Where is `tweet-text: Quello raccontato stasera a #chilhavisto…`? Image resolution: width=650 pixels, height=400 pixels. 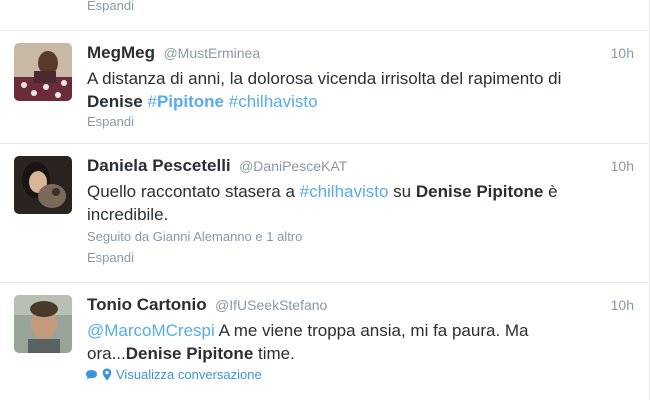 tweet-text: Quello raccontato stasera a #chilhavisto… is located at coordinates (322, 203).